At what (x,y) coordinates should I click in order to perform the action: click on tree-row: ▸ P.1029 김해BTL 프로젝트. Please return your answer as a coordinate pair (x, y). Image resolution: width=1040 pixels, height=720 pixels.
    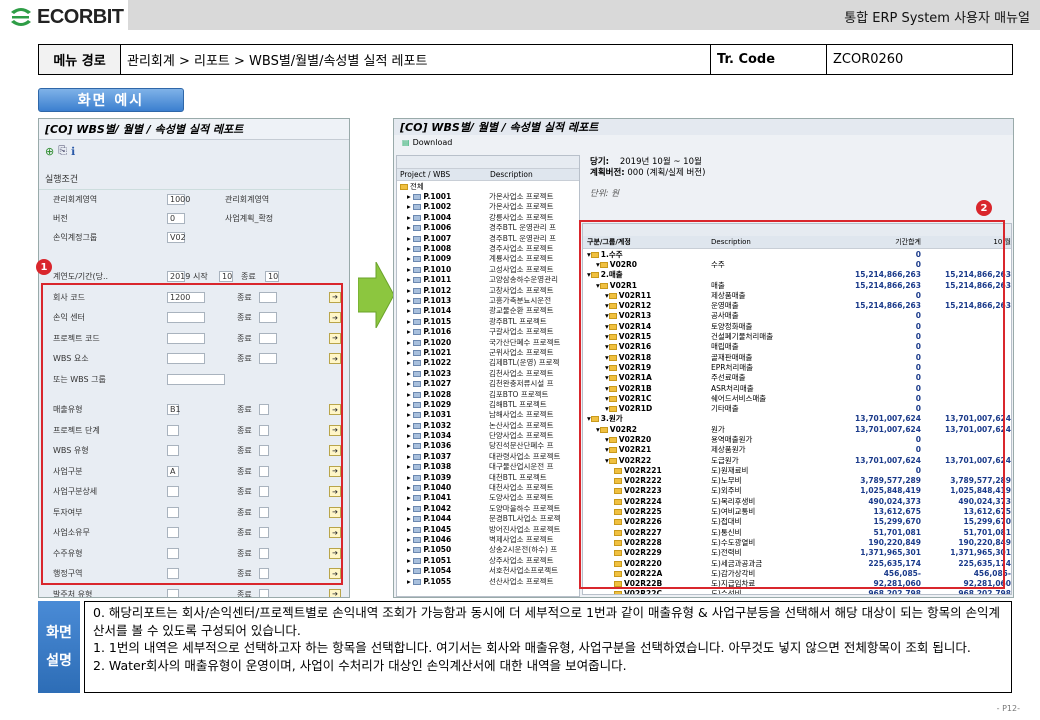
    Looking at the image, I should click on (488, 404).